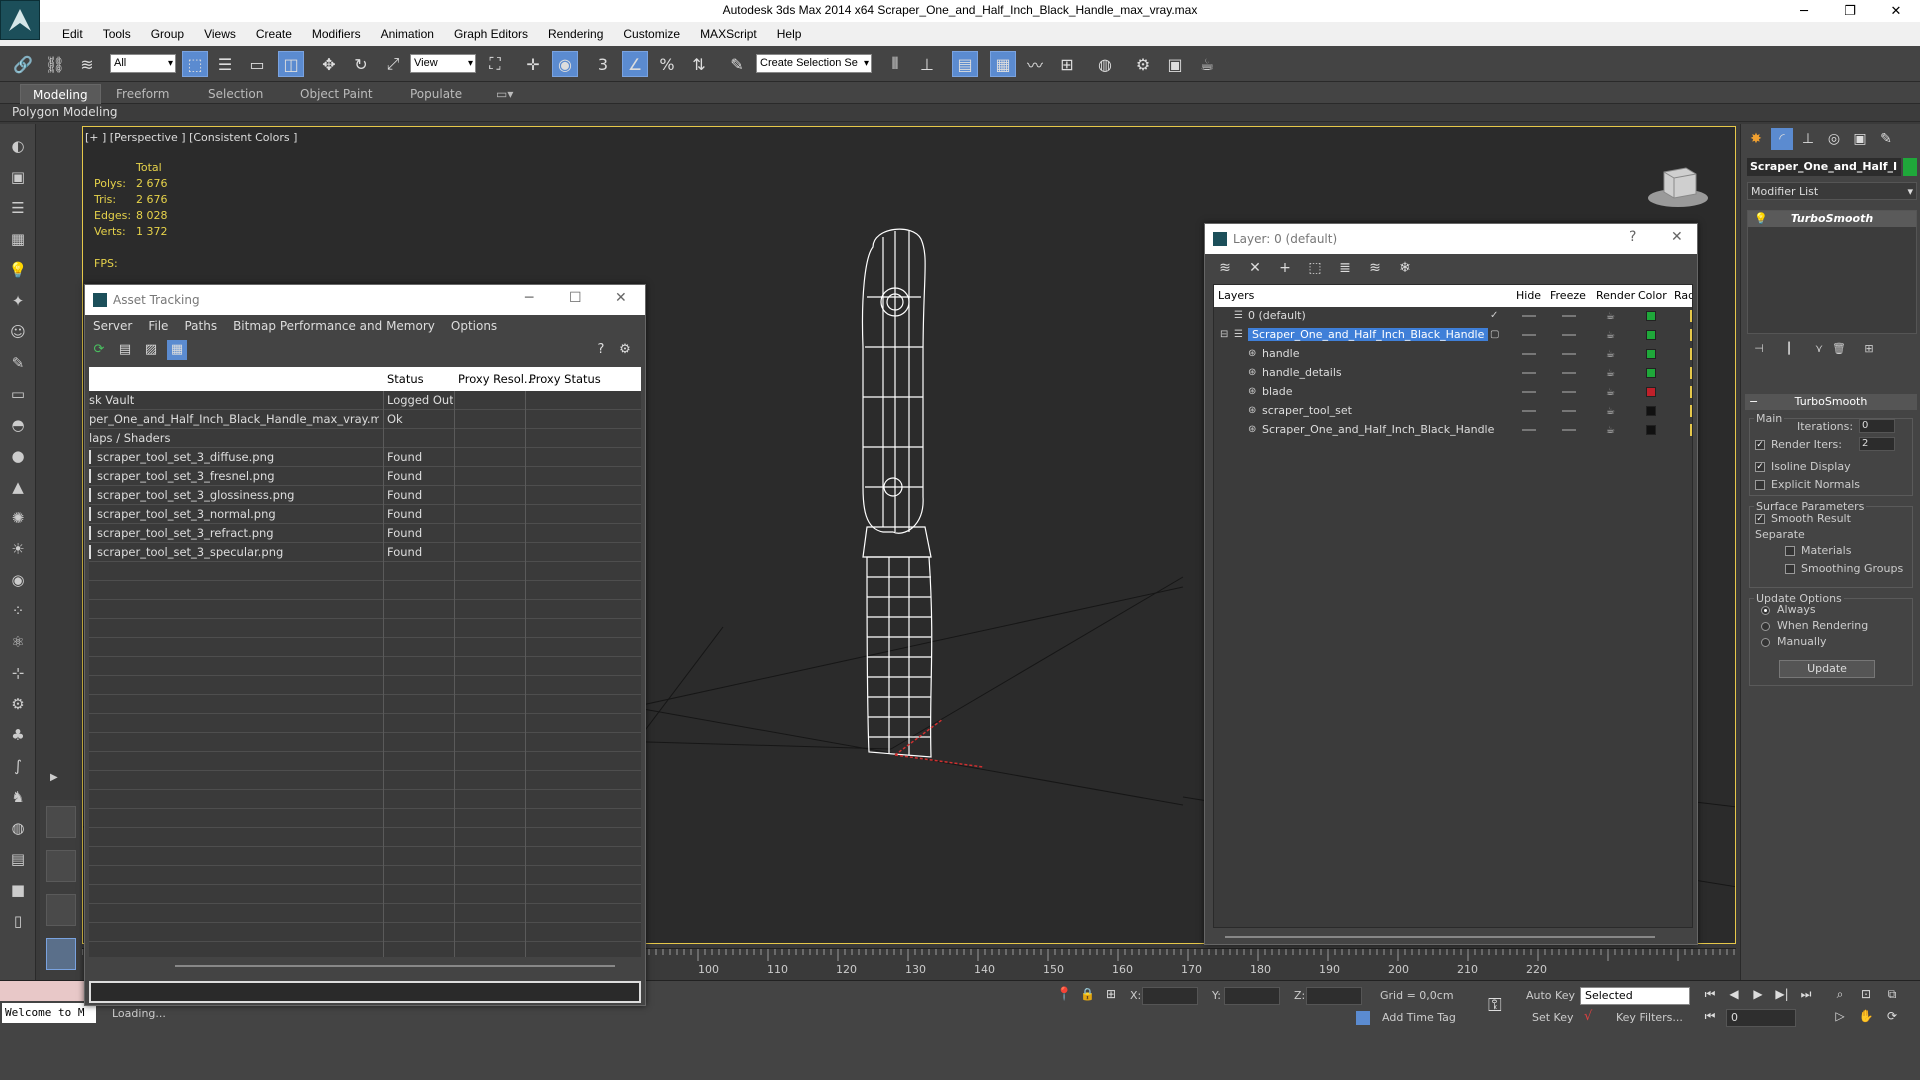  Describe the element at coordinates (1226, 335) in the screenshot. I see `collapse-icon: ⊟` at that location.